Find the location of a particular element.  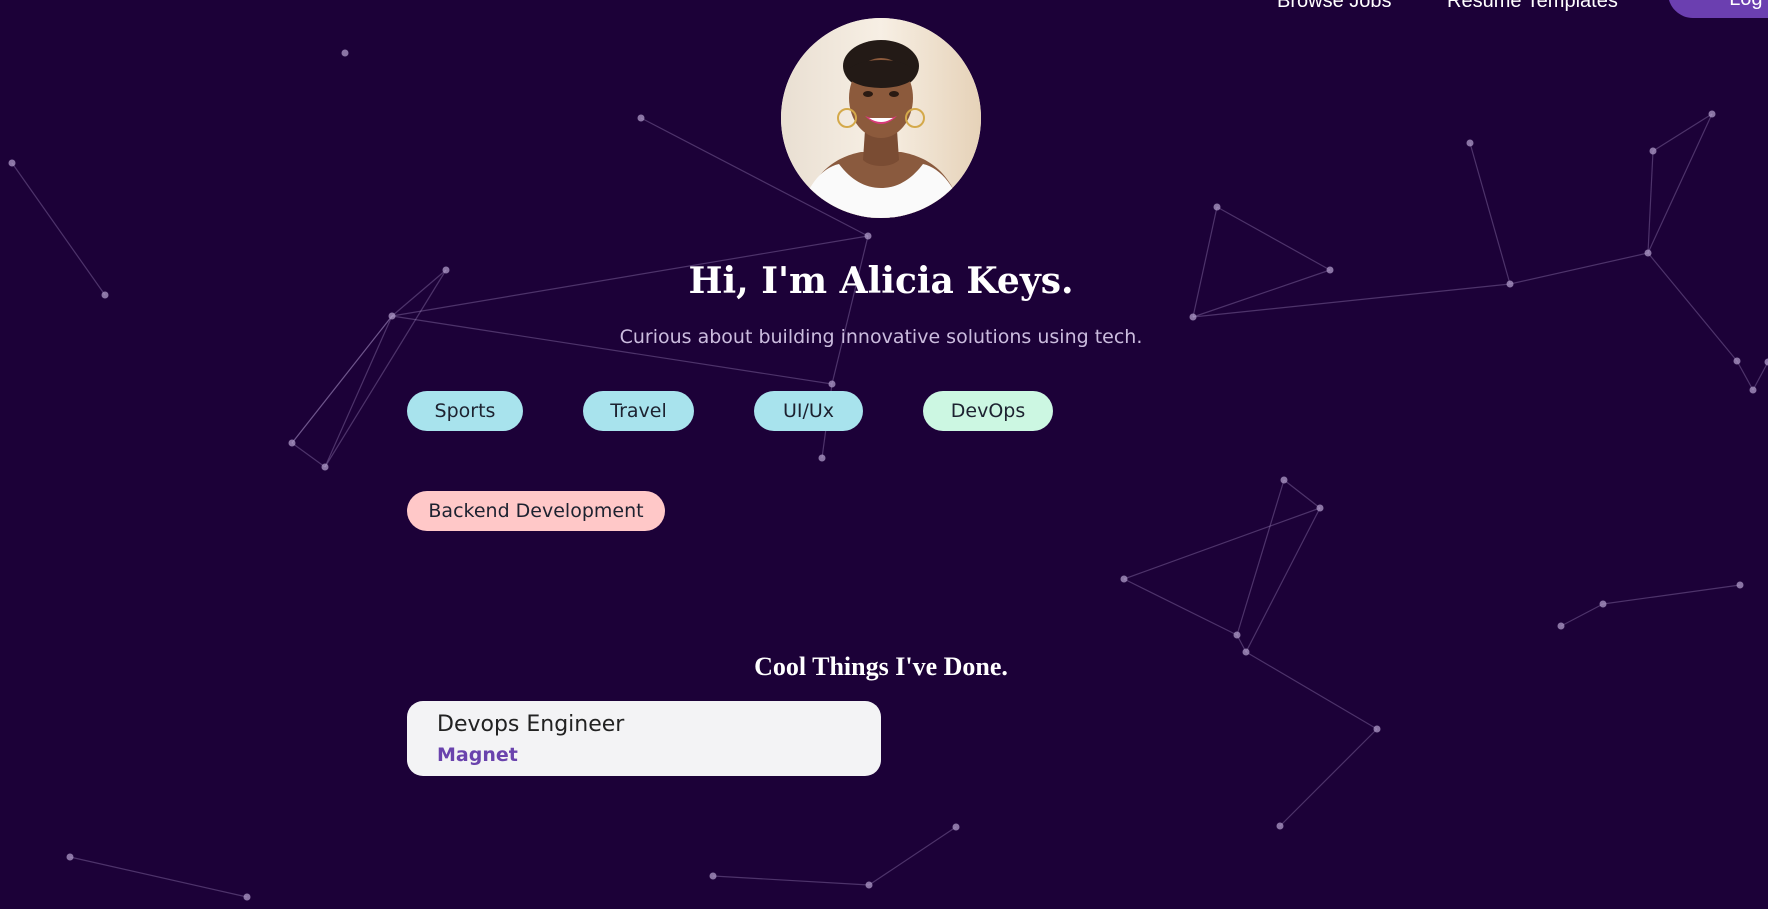

avatar is located at coordinates (881, 118).